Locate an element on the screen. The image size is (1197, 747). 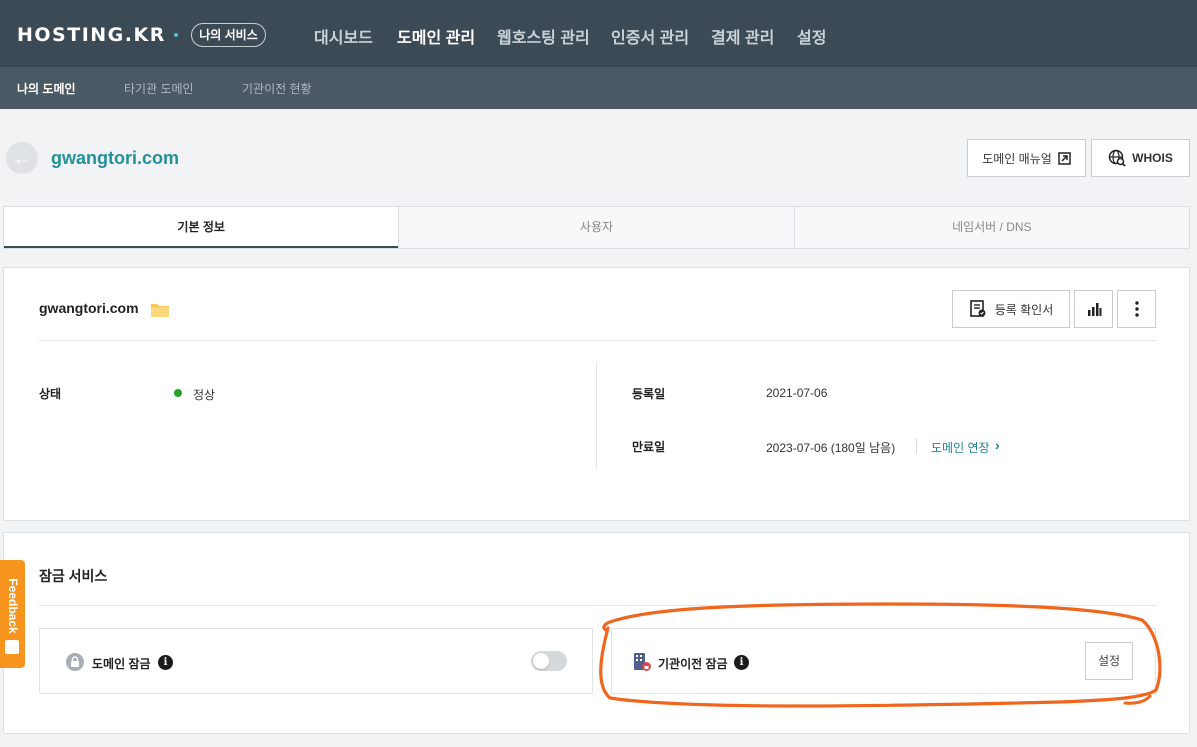
subnav-my-domains: 나의 도메인 is located at coordinates (46, 88).